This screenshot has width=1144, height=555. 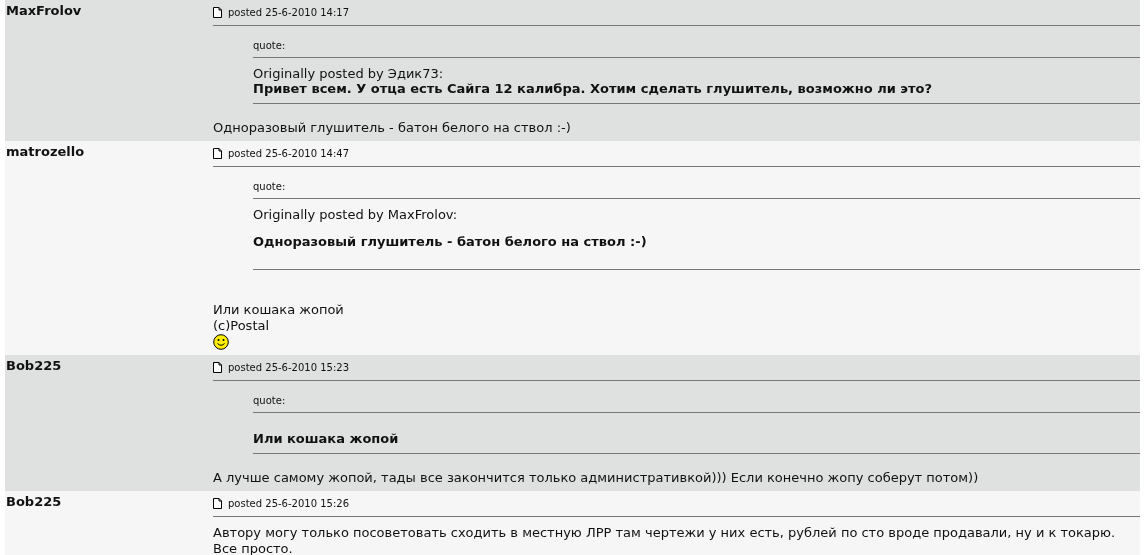 What do you see at coordinates (356, 214) in the screenshot?
I see `quote-attribution: Originally posted by MaxFrolov:` at bounding box center [356, 214].